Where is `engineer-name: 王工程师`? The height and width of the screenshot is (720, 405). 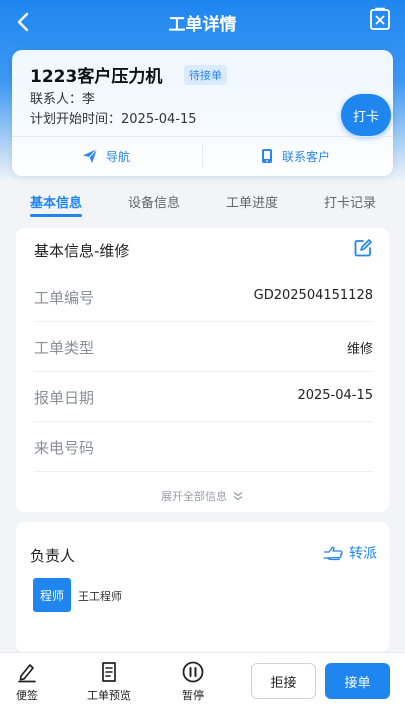 engineer-name: 王工程师 is located at coordinates (100, 596).